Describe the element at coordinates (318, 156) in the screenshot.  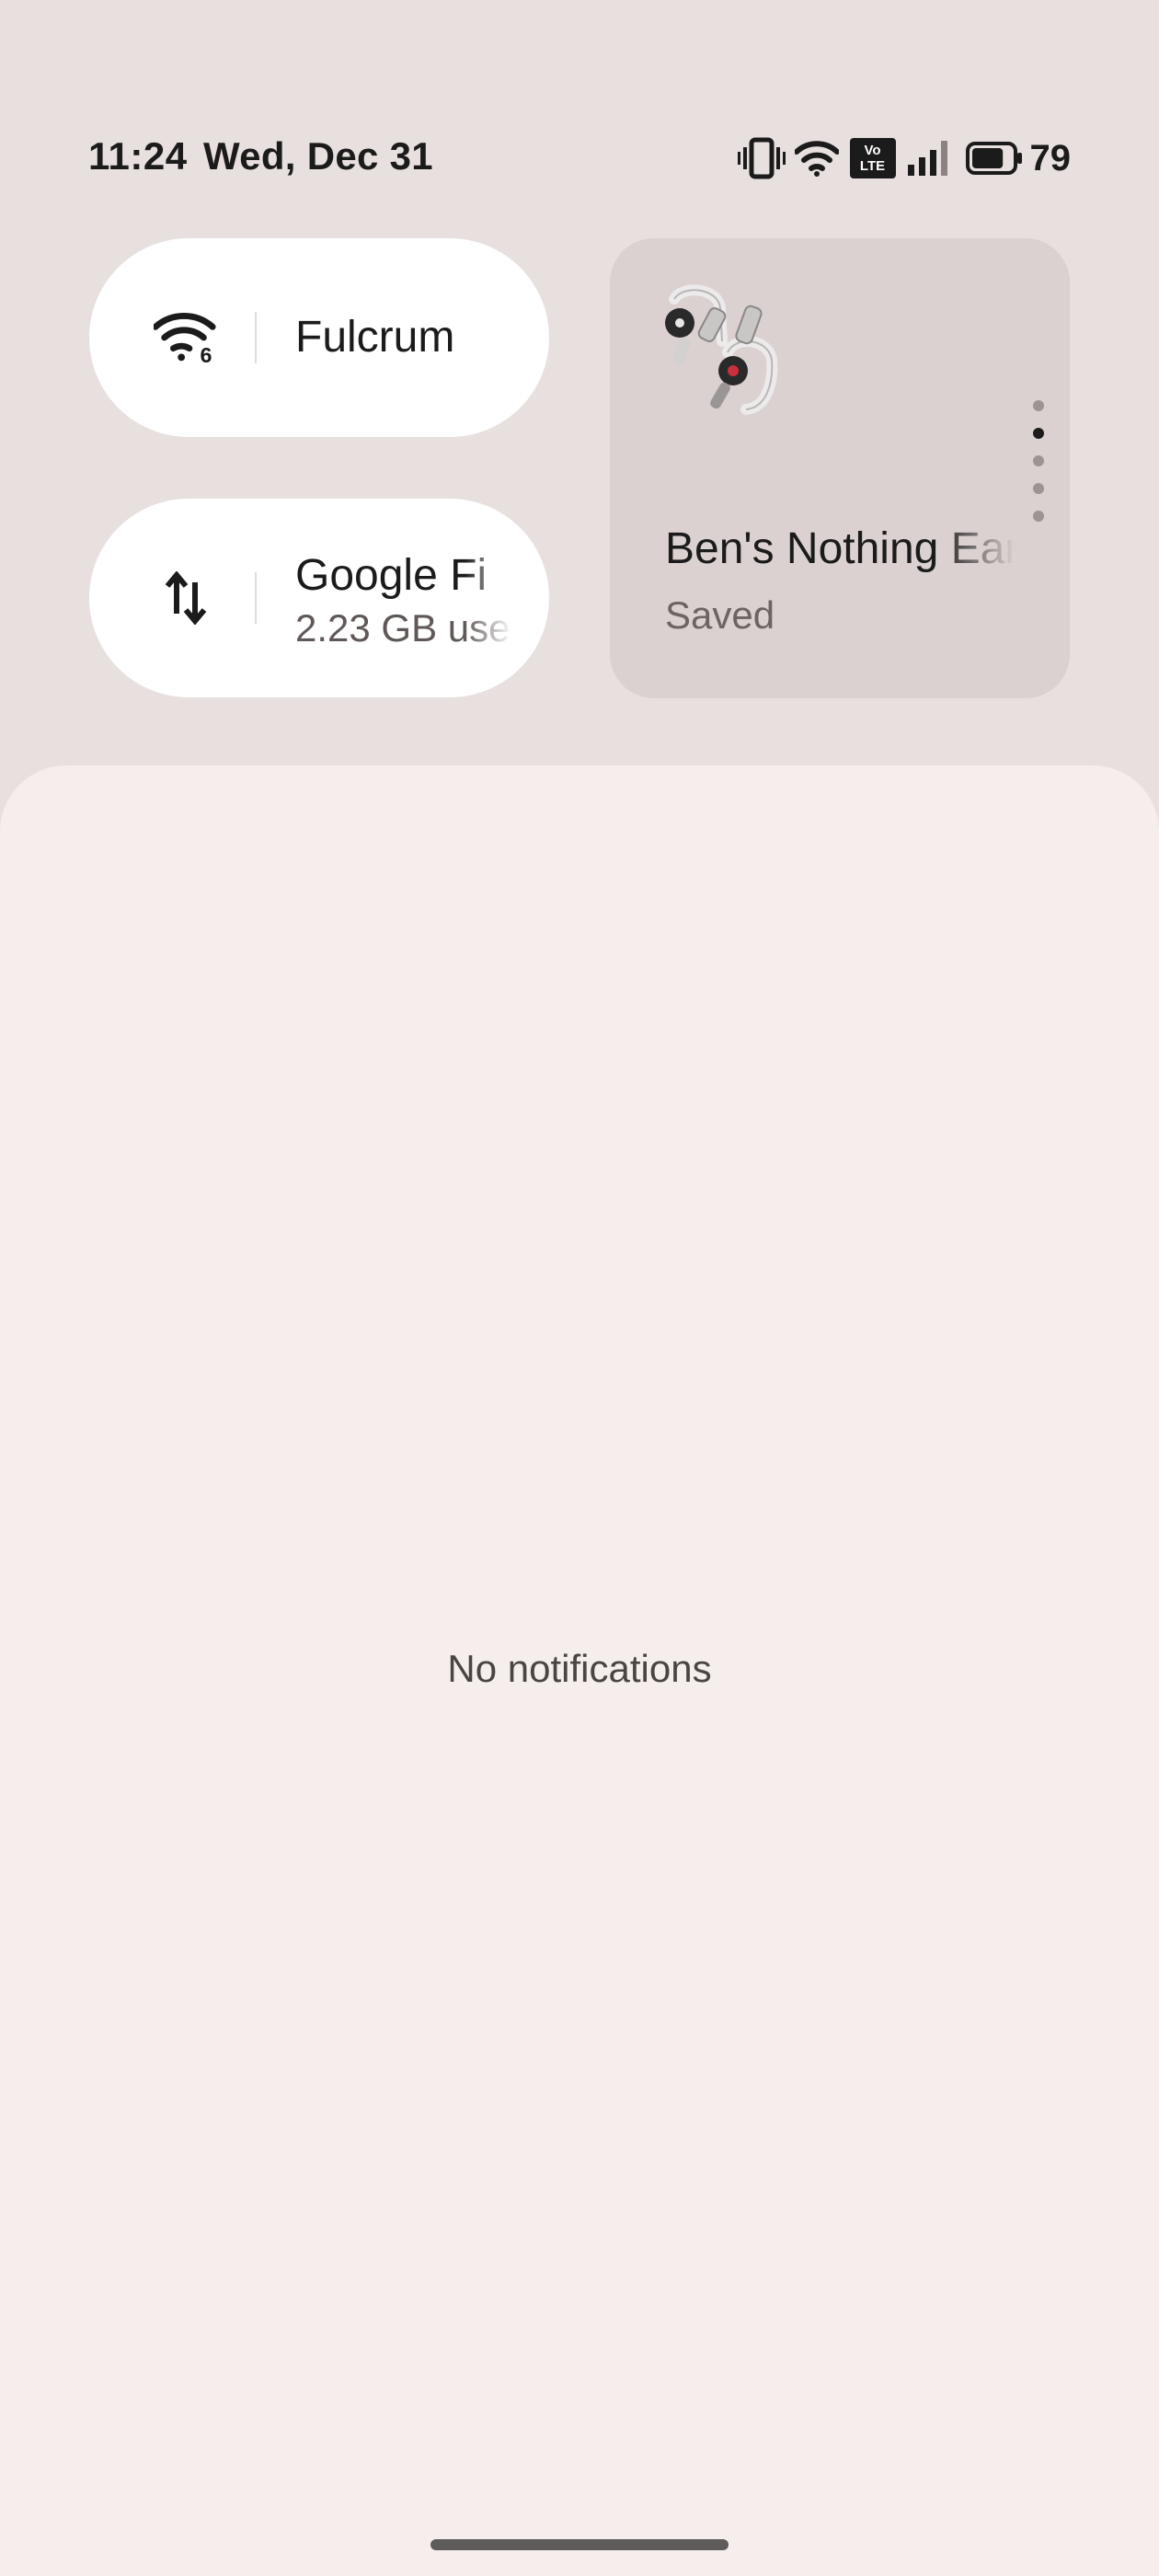
I see `status-date: Wed, Dec 31` at that location.